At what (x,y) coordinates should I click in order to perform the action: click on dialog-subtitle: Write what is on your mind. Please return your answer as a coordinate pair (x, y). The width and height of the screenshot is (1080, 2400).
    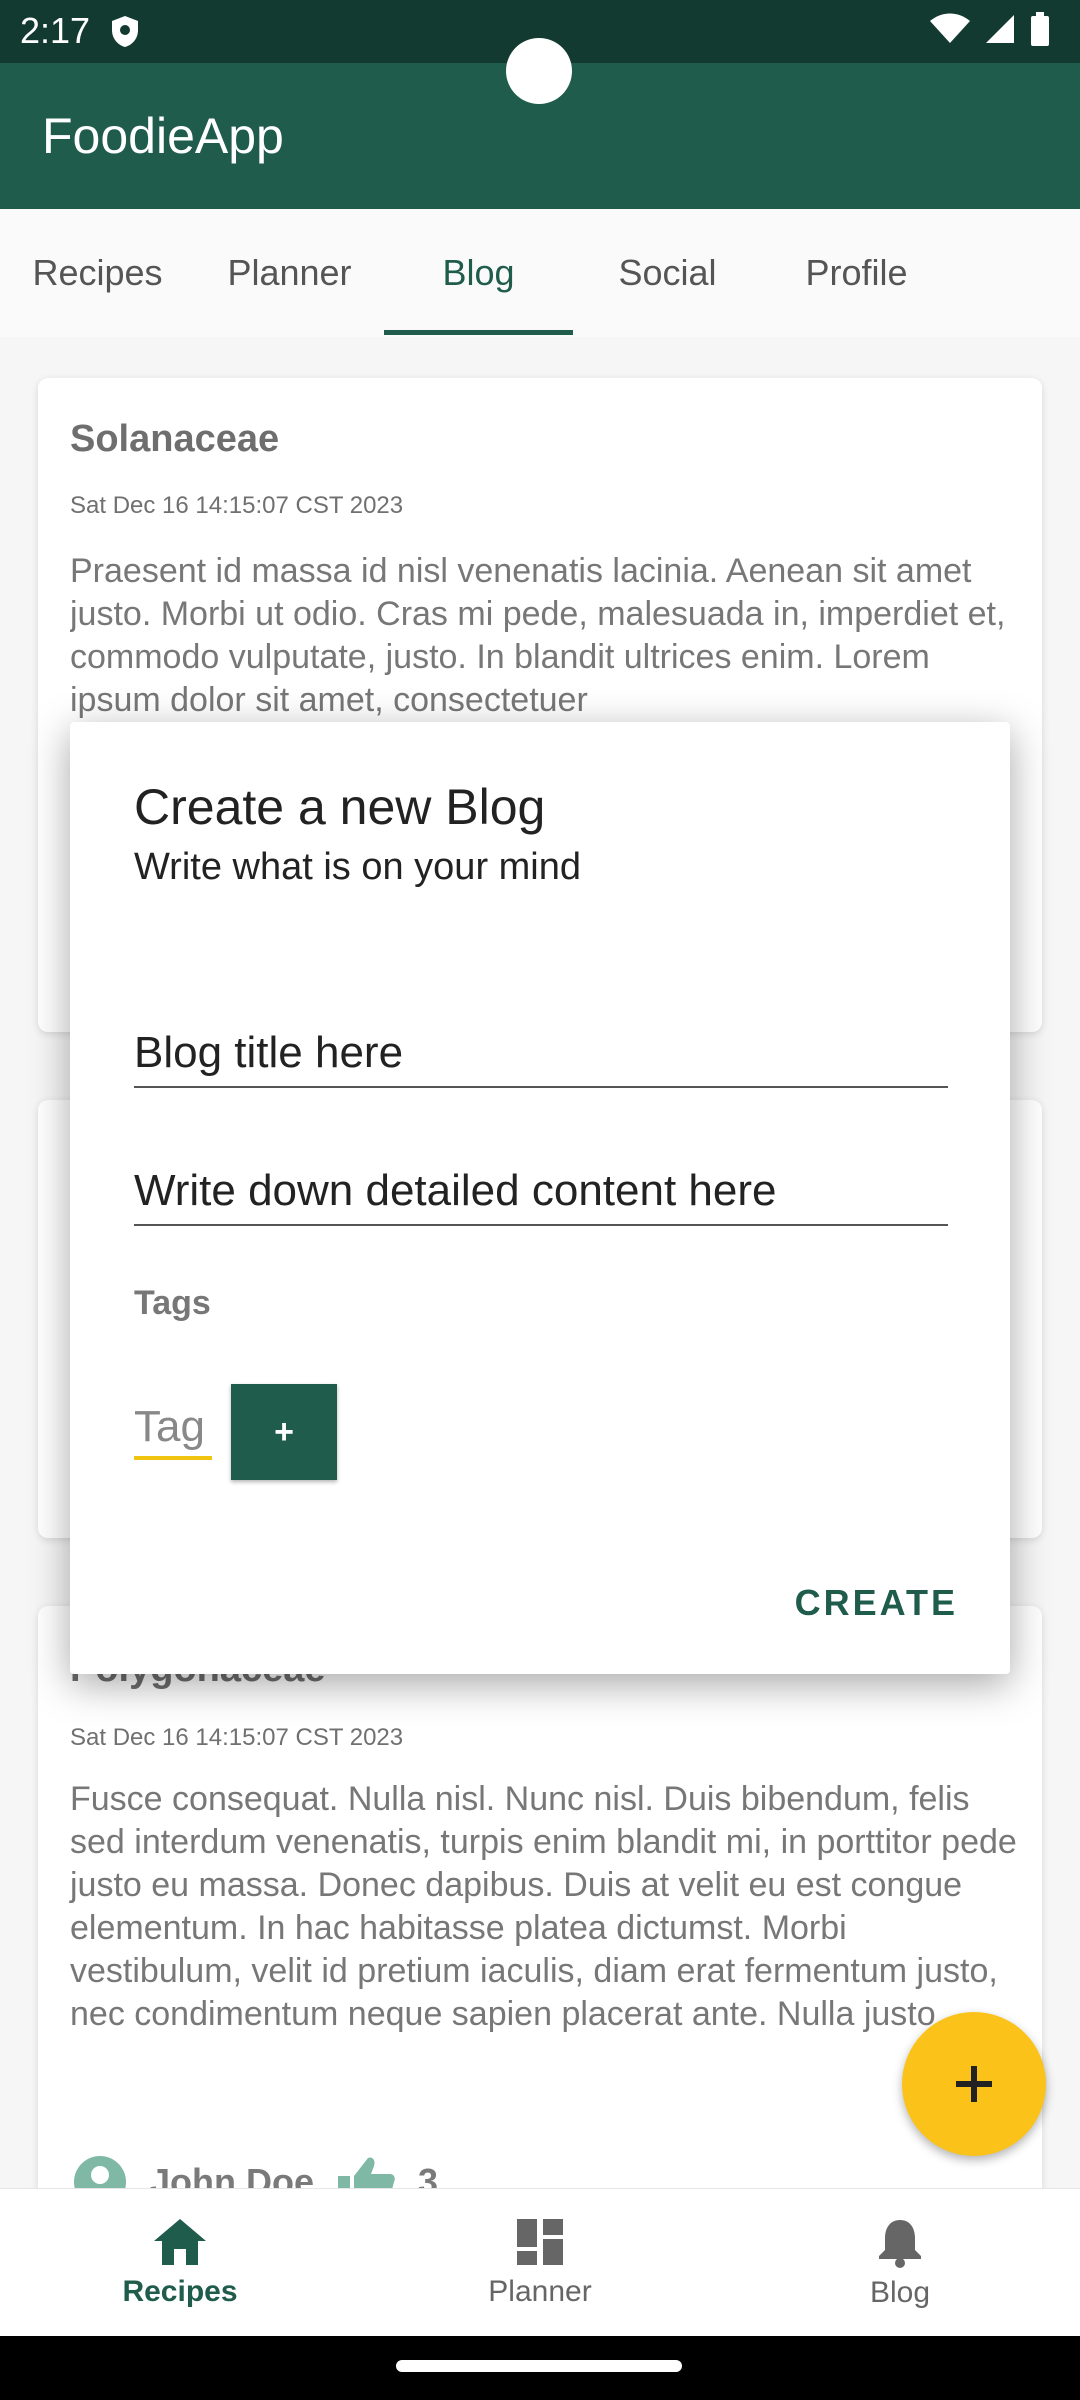
    Looking at the image, I should click on (358, 867).